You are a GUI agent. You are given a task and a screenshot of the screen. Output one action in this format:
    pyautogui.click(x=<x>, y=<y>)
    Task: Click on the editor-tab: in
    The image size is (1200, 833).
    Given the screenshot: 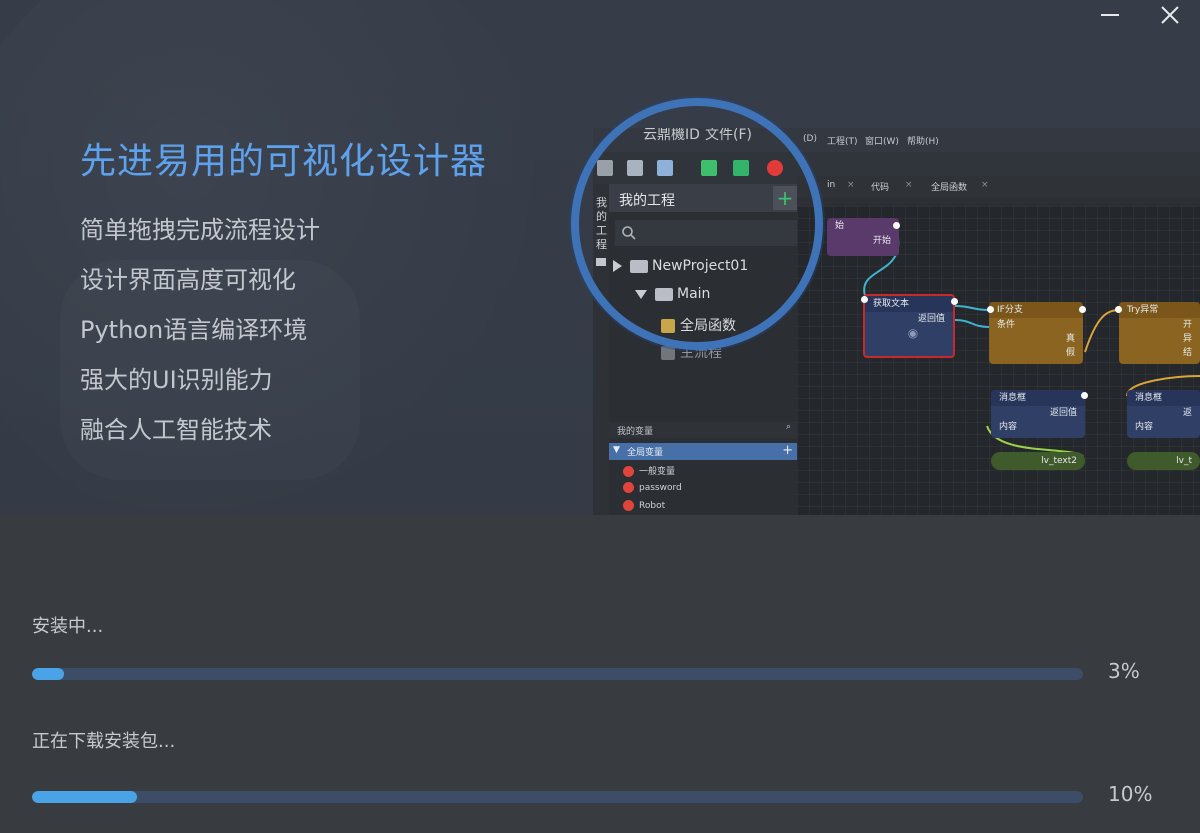 What is the action you would take?
    pyautogui.click(x=831, y=185)
    